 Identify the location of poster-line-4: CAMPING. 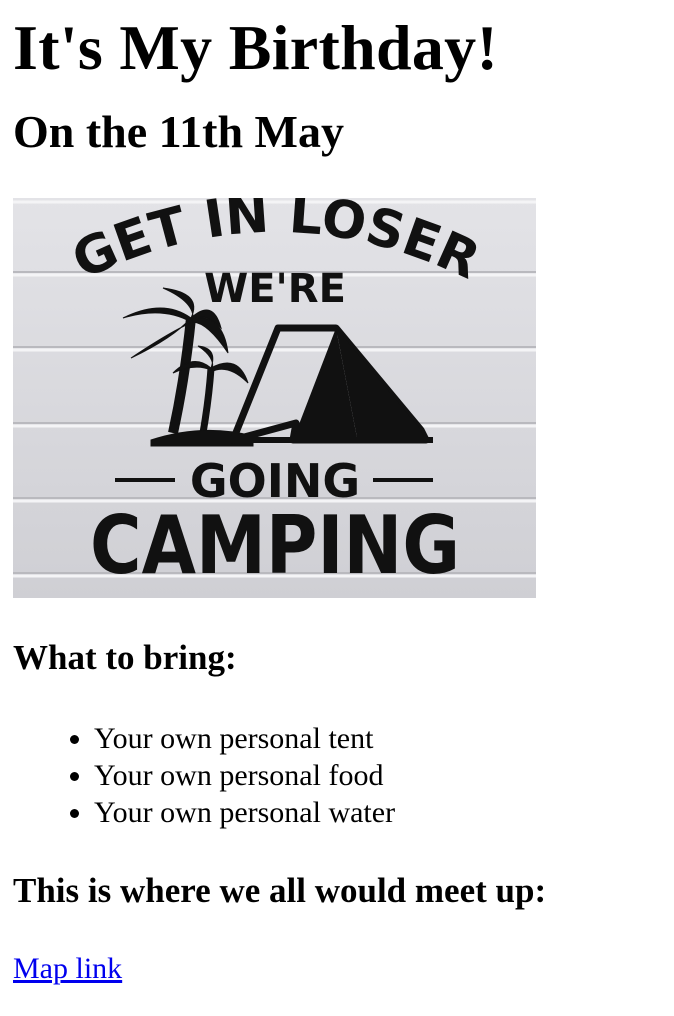
(275, 545).